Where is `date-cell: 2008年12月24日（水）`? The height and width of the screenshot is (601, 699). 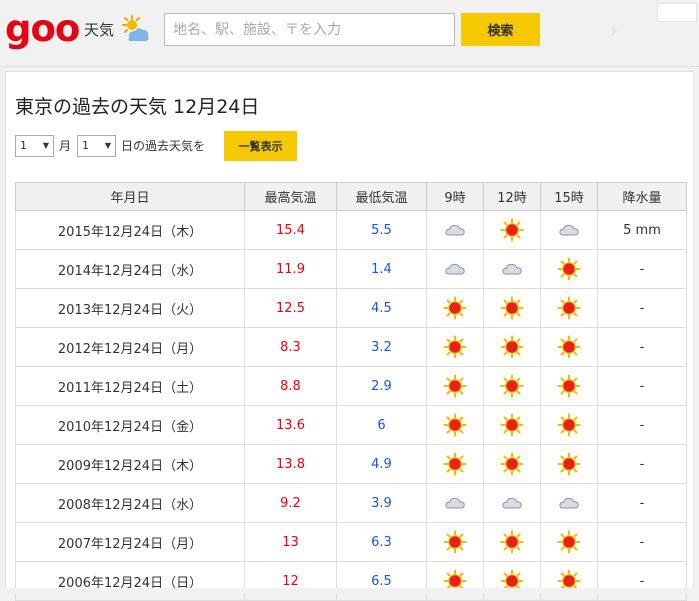 date-cell: 2008年12月24日（水） is located at coordinates (130, 503).